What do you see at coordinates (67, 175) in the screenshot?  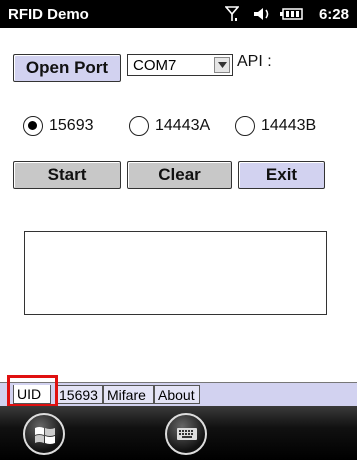 I see `start-button: Start` at bounding box center [67, 175].